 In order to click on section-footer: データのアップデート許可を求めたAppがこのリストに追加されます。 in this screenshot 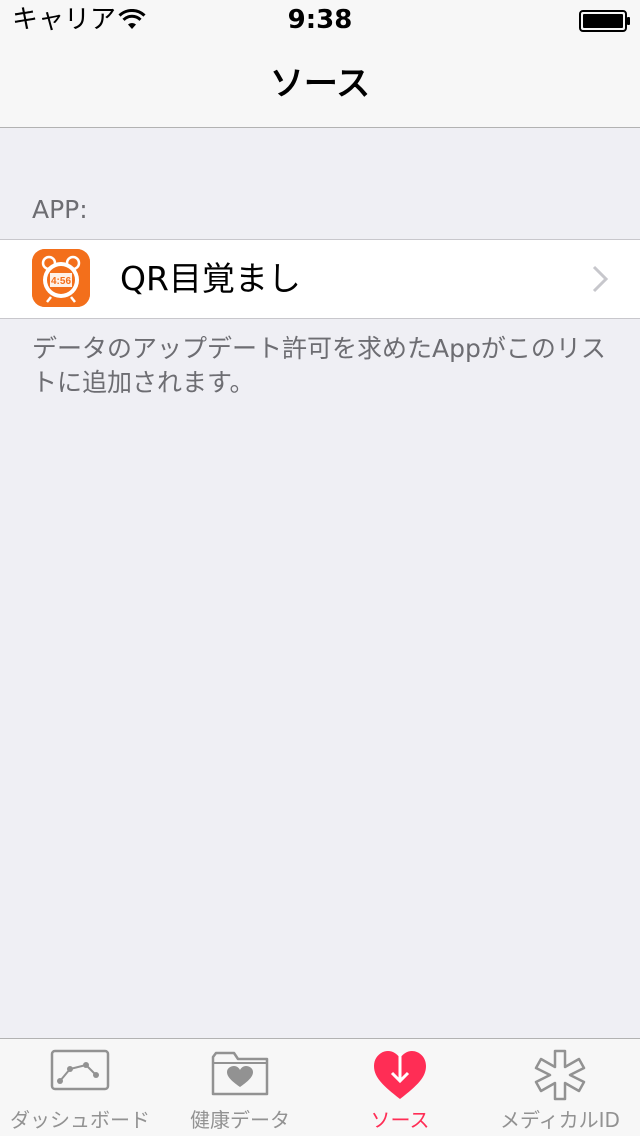, I will do `click(319, 365)`.